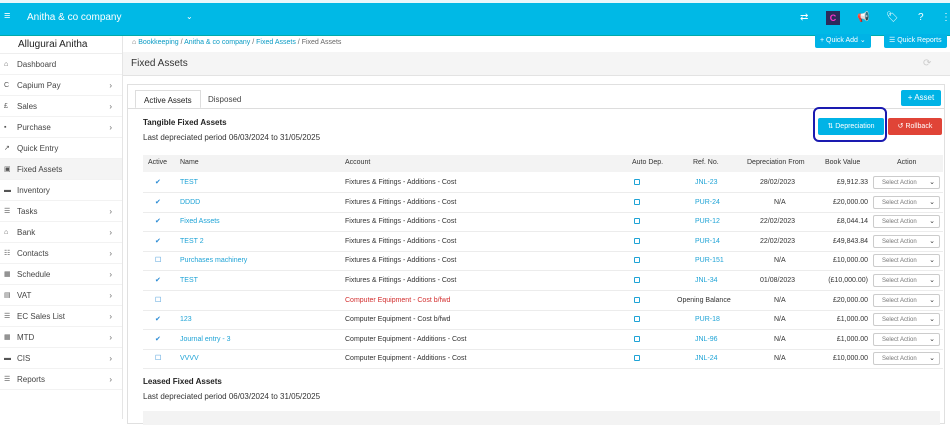 This screenshot has height=425, width=950. What do you see at coordinates (706, 358) in the screenshot?
I see `ref-no-cell: JNL-24` at bounding box center [706, 358].